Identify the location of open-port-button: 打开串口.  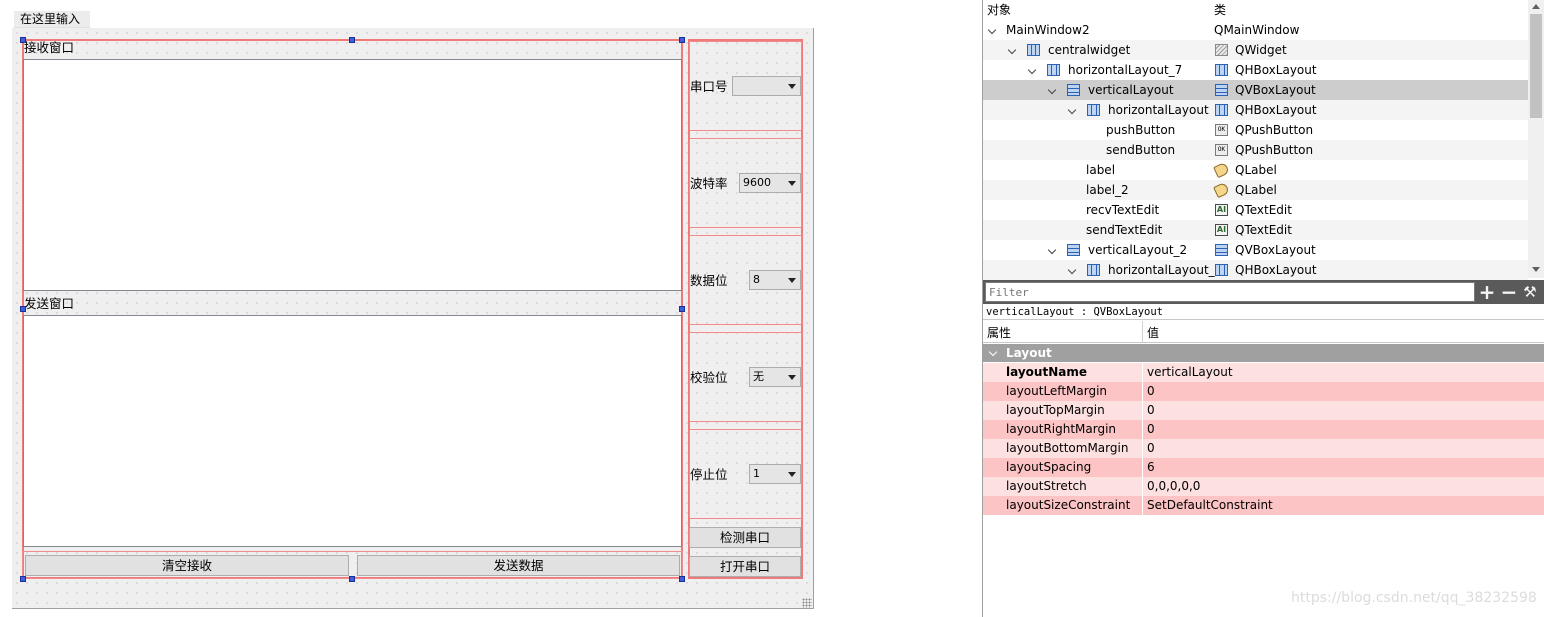
(745, 566).